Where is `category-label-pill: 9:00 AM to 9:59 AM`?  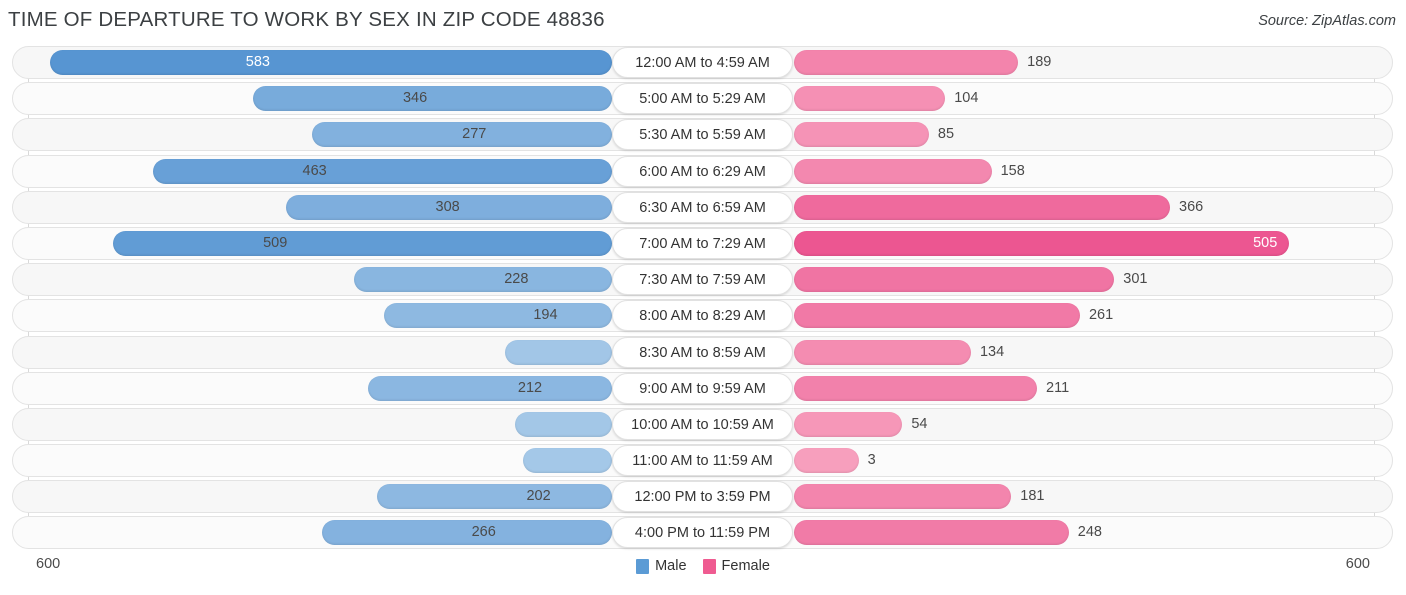
category-label-pill: 9:00 AM to 9:59 AM is located at coordinates (702, 388).